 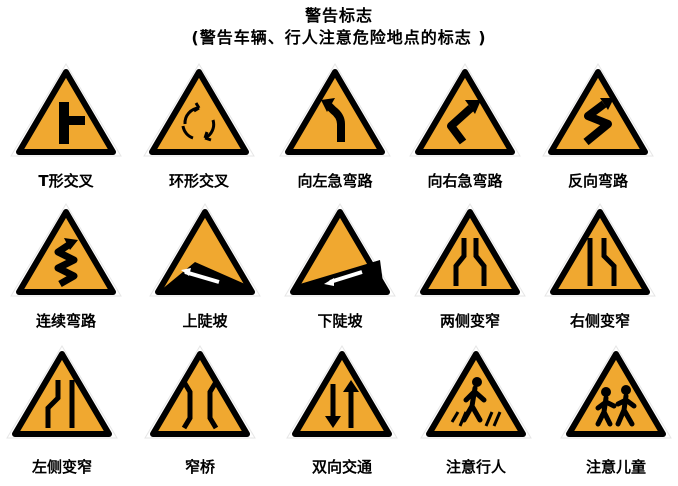 What do you see at coordinates (465, 181) in the screenshot?
I see `sign-label: 向右急弯路` at bounding box center [465, 181].